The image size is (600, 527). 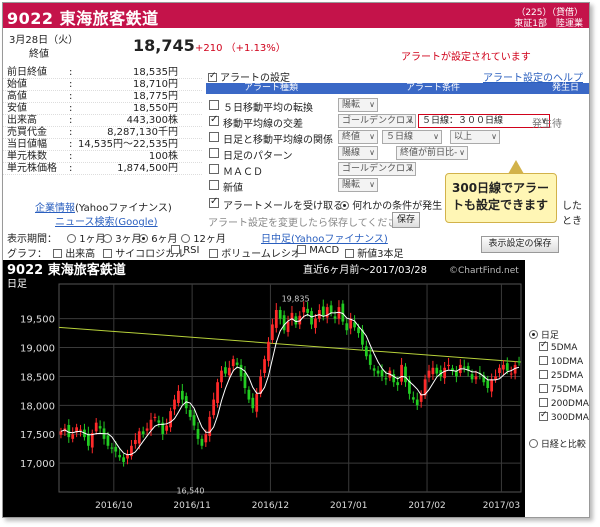 What do you see at coordinates (74, 252) in the screenshot?
I see `graph-option: 出来高` at bounding box center [74, 252].